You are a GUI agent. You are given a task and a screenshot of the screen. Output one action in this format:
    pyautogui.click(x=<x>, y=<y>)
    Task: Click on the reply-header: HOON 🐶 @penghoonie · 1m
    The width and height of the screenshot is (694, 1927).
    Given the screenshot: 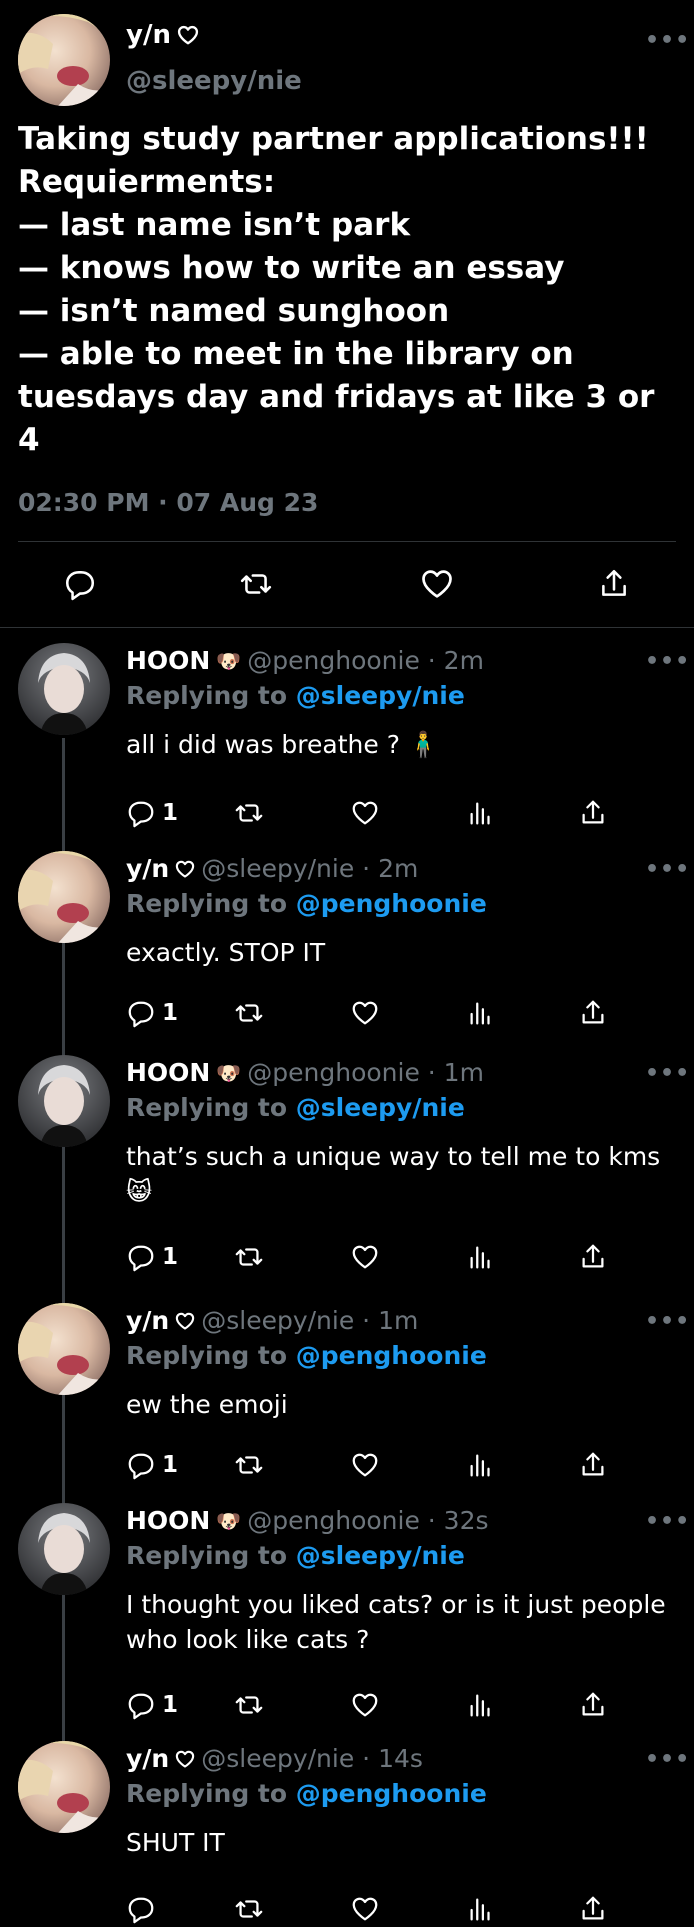 What is the action you would take?
    pyautogui.click(x=305, y=1072)
    